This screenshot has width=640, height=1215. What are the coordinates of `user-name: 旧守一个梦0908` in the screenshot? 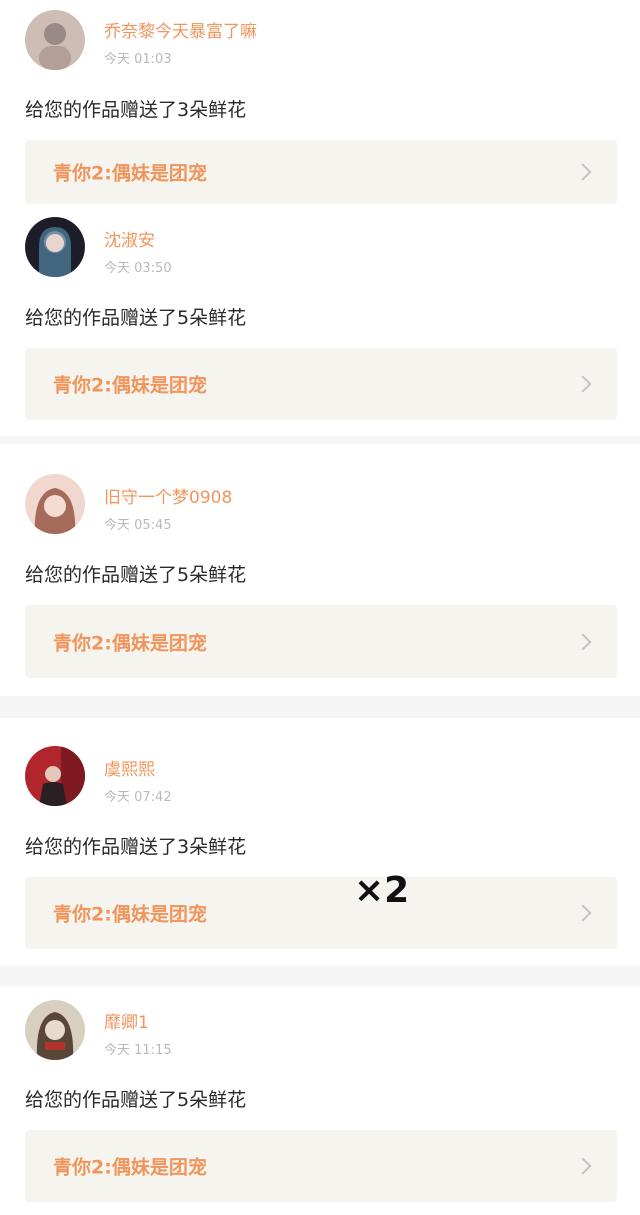 It's located at (168, 495).